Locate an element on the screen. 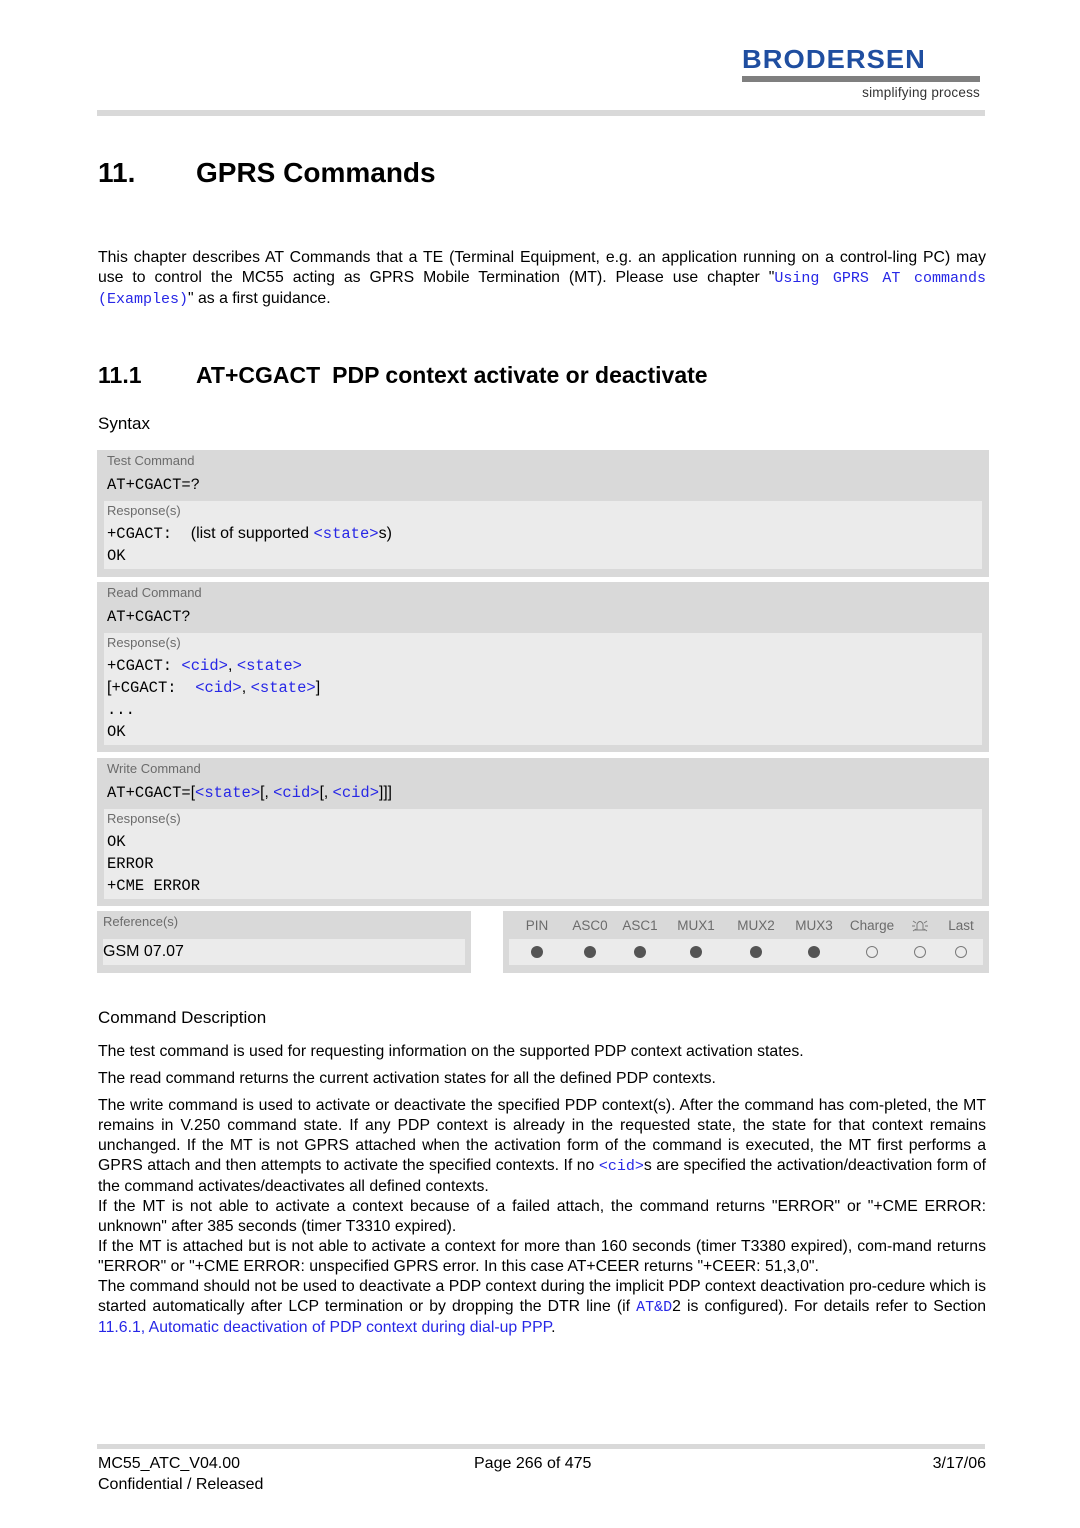  response-line: +CGACT: (list of supported <state>s) is located at coordinates (543, 534).